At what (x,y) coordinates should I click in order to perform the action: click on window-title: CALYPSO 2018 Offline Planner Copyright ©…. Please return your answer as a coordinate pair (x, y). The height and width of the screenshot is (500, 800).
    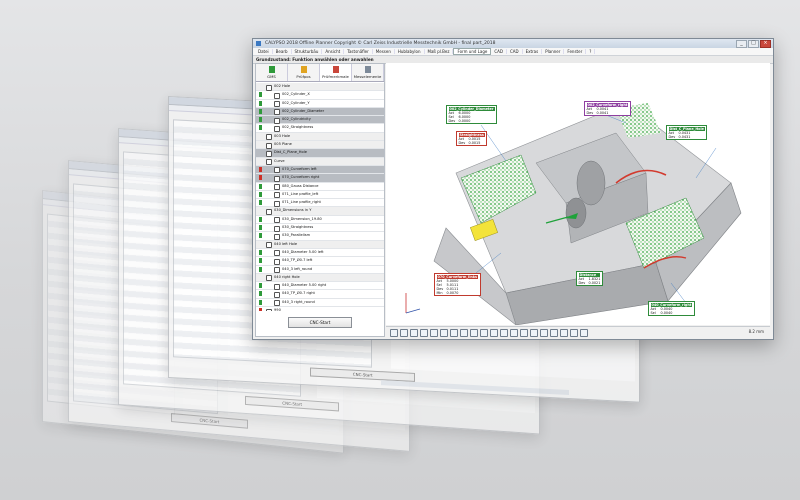
    Looking at the image, I should click on (380, 43).